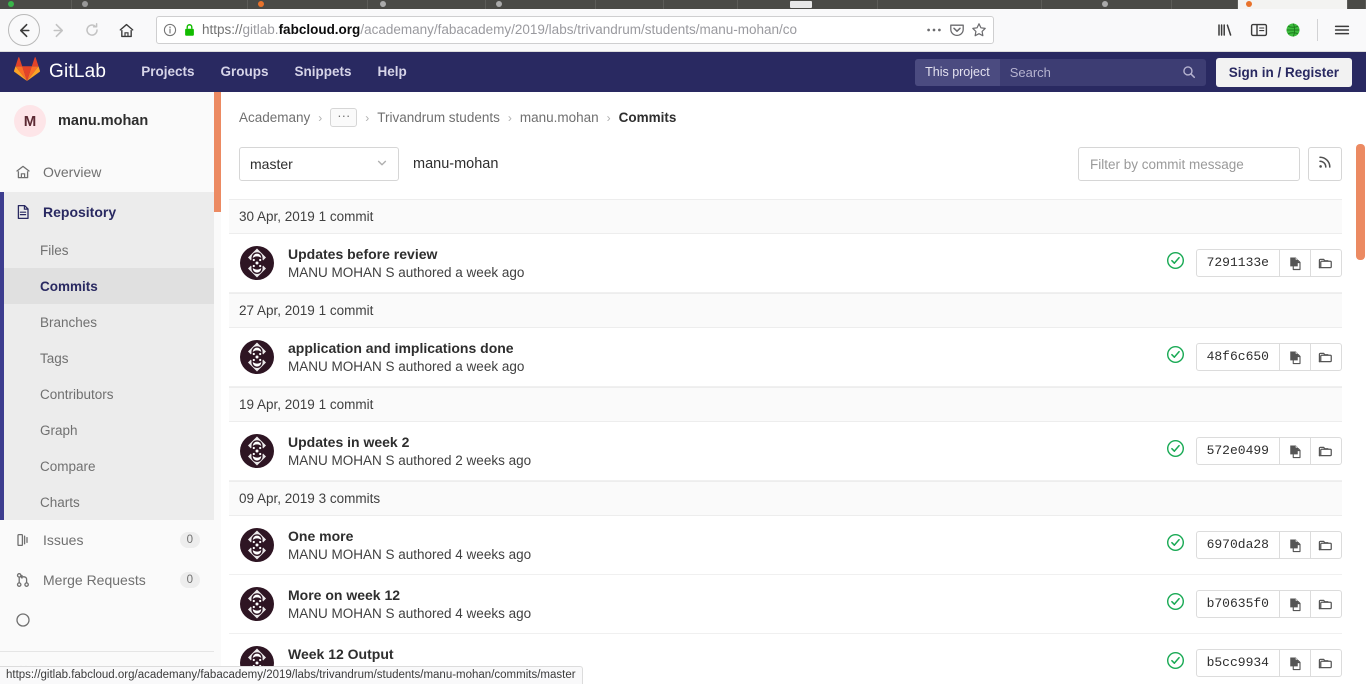 Image resolution: width=1366 pixels, height=684 pixels. I want to click on search-input: Search, so click(1091, 72).